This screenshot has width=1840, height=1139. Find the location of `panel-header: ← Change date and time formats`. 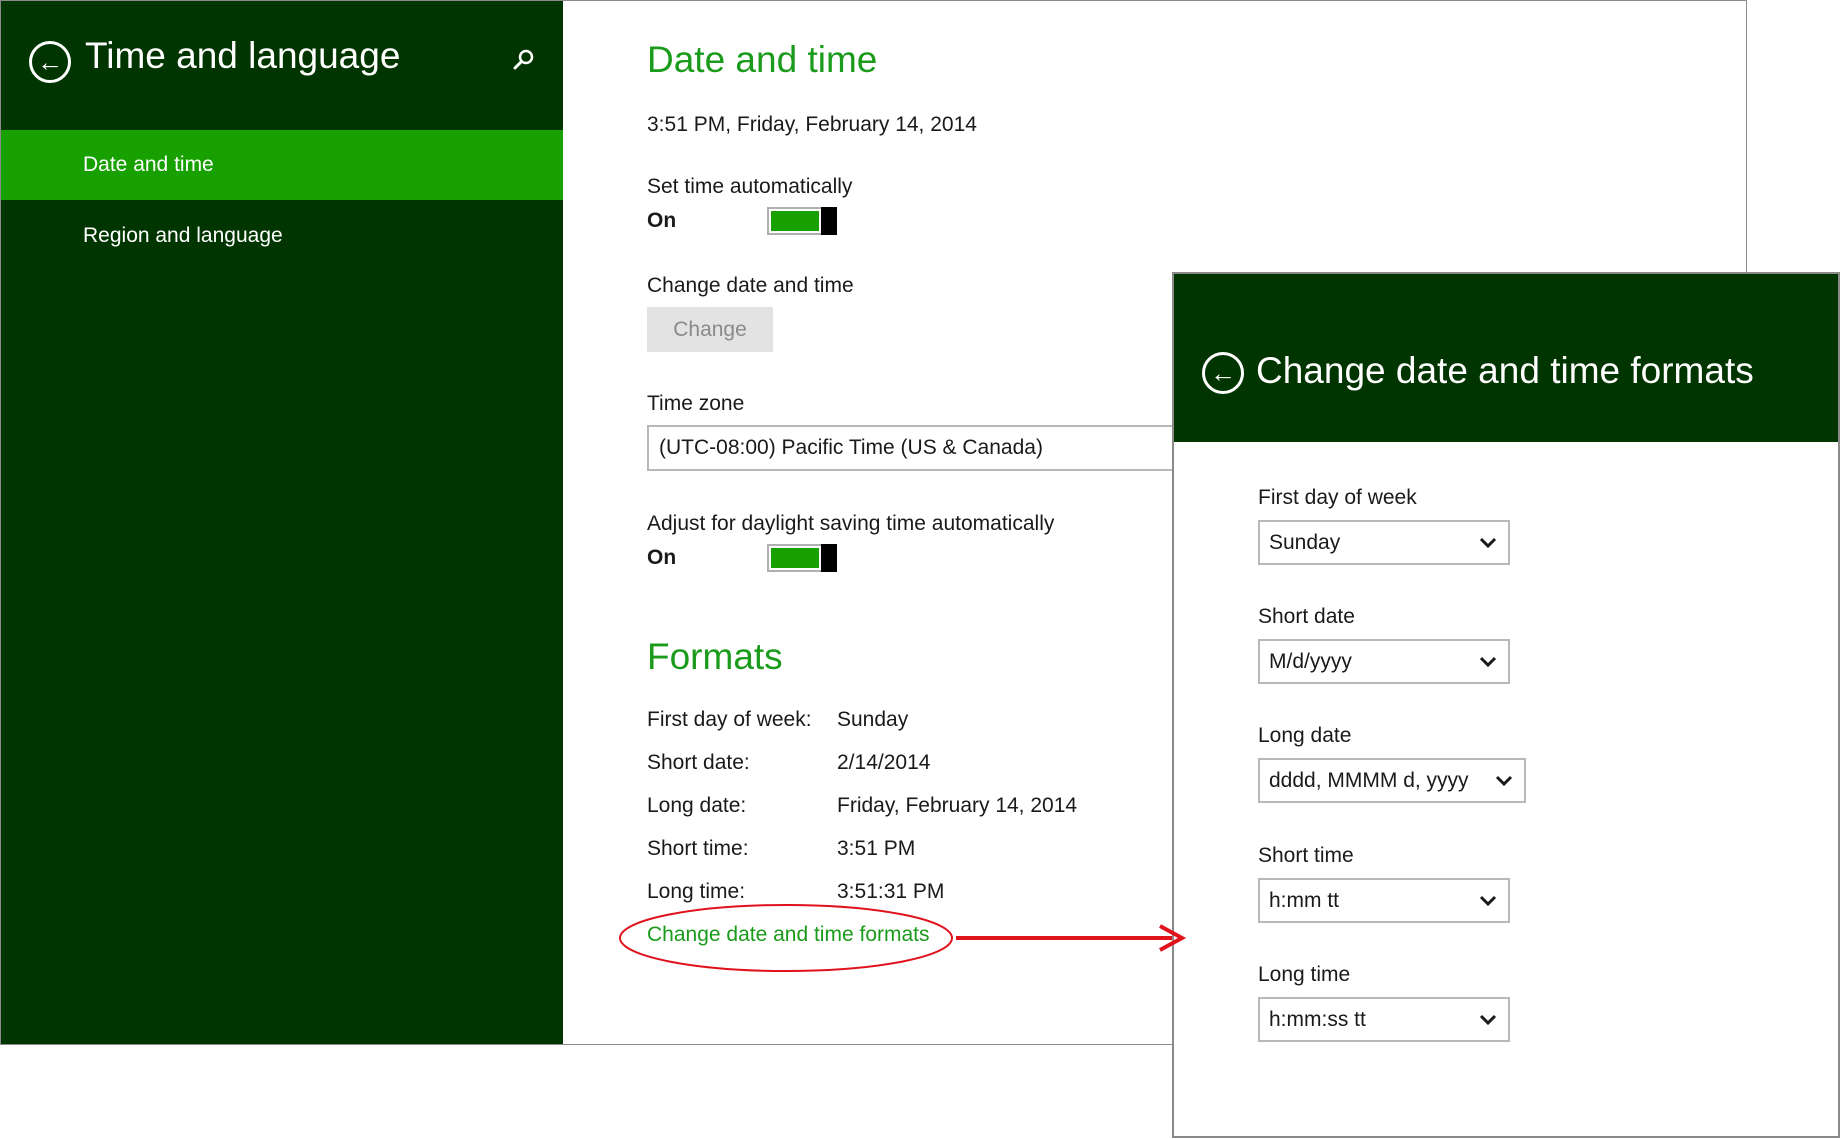

panel-header: ← Change date and time formats is located at coordinates (1506, 358).